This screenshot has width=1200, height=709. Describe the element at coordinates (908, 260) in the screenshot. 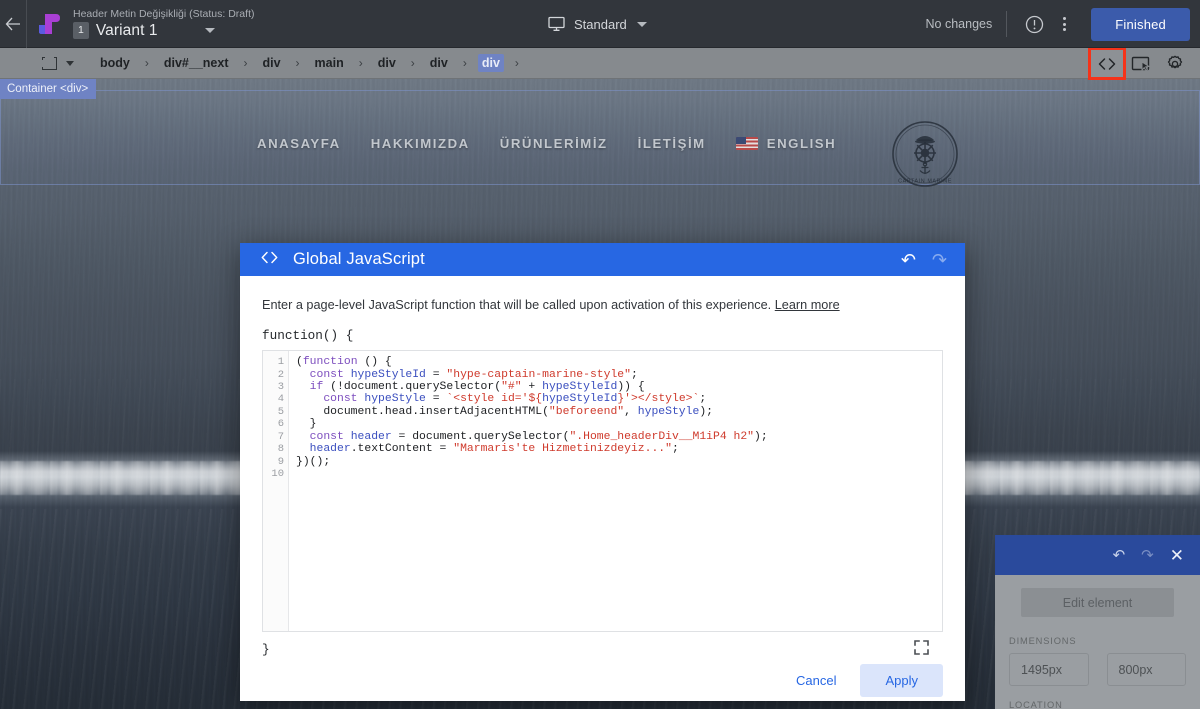

I see `dialog-undo-button: ↶` at that location.